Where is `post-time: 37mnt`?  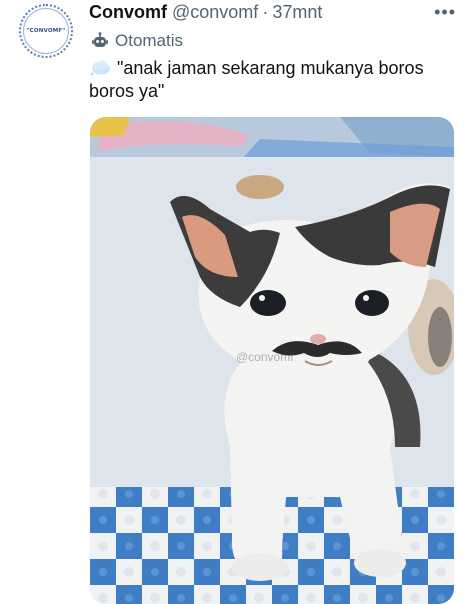 post-time: 37mnt is located at coordinates (297, 12).